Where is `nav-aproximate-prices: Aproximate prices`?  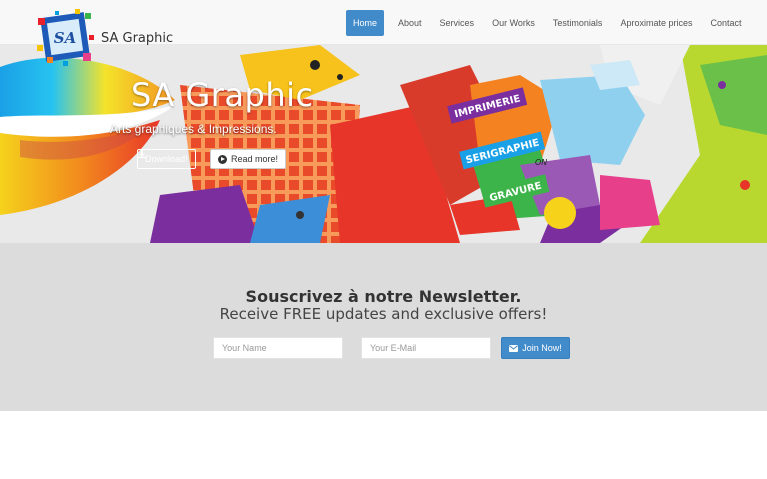 nav-aproximate-prices: Aproximate prices is located at coordinates (656, 23).